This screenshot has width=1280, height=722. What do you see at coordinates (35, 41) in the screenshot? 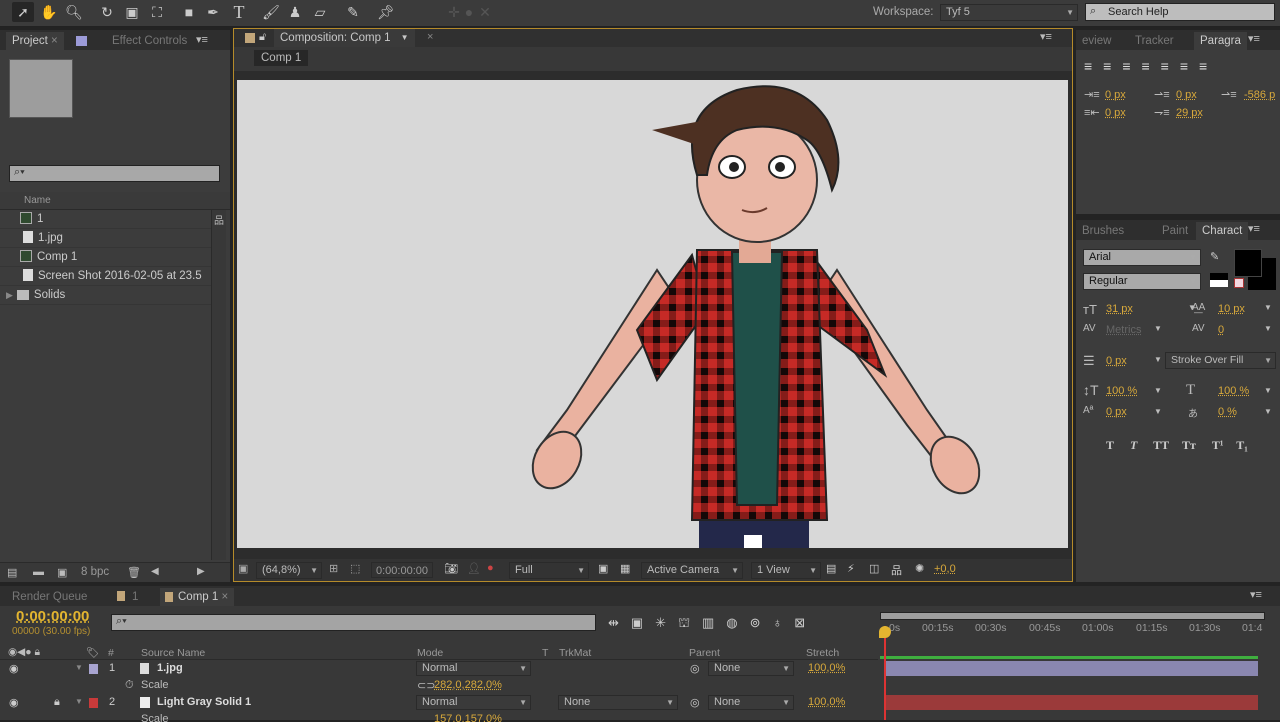
I see `tab-project: Project ×` at bounding box center [35, 41].